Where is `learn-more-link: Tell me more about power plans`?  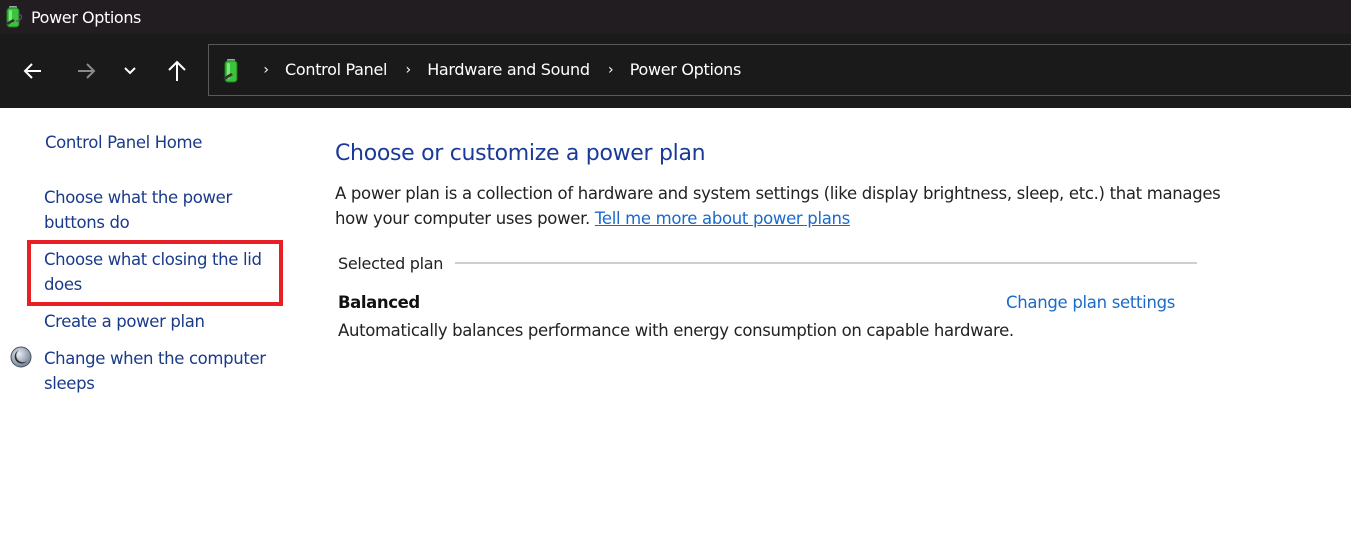
learn-more-link: Tell me more about power plans is located at coordinates (722, 218).